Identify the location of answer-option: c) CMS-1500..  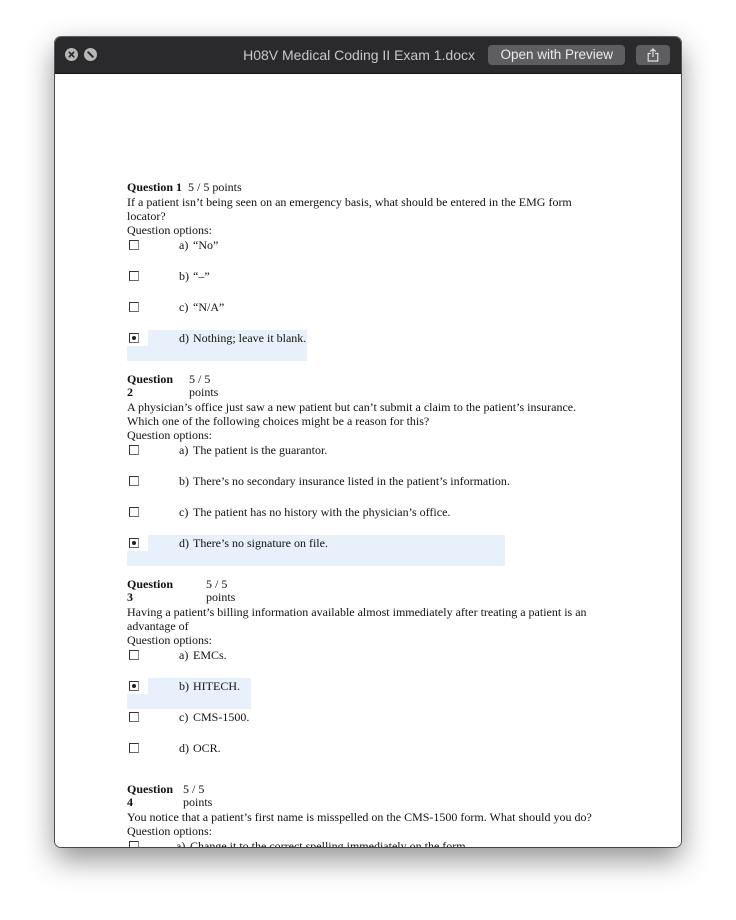
(362, 724).